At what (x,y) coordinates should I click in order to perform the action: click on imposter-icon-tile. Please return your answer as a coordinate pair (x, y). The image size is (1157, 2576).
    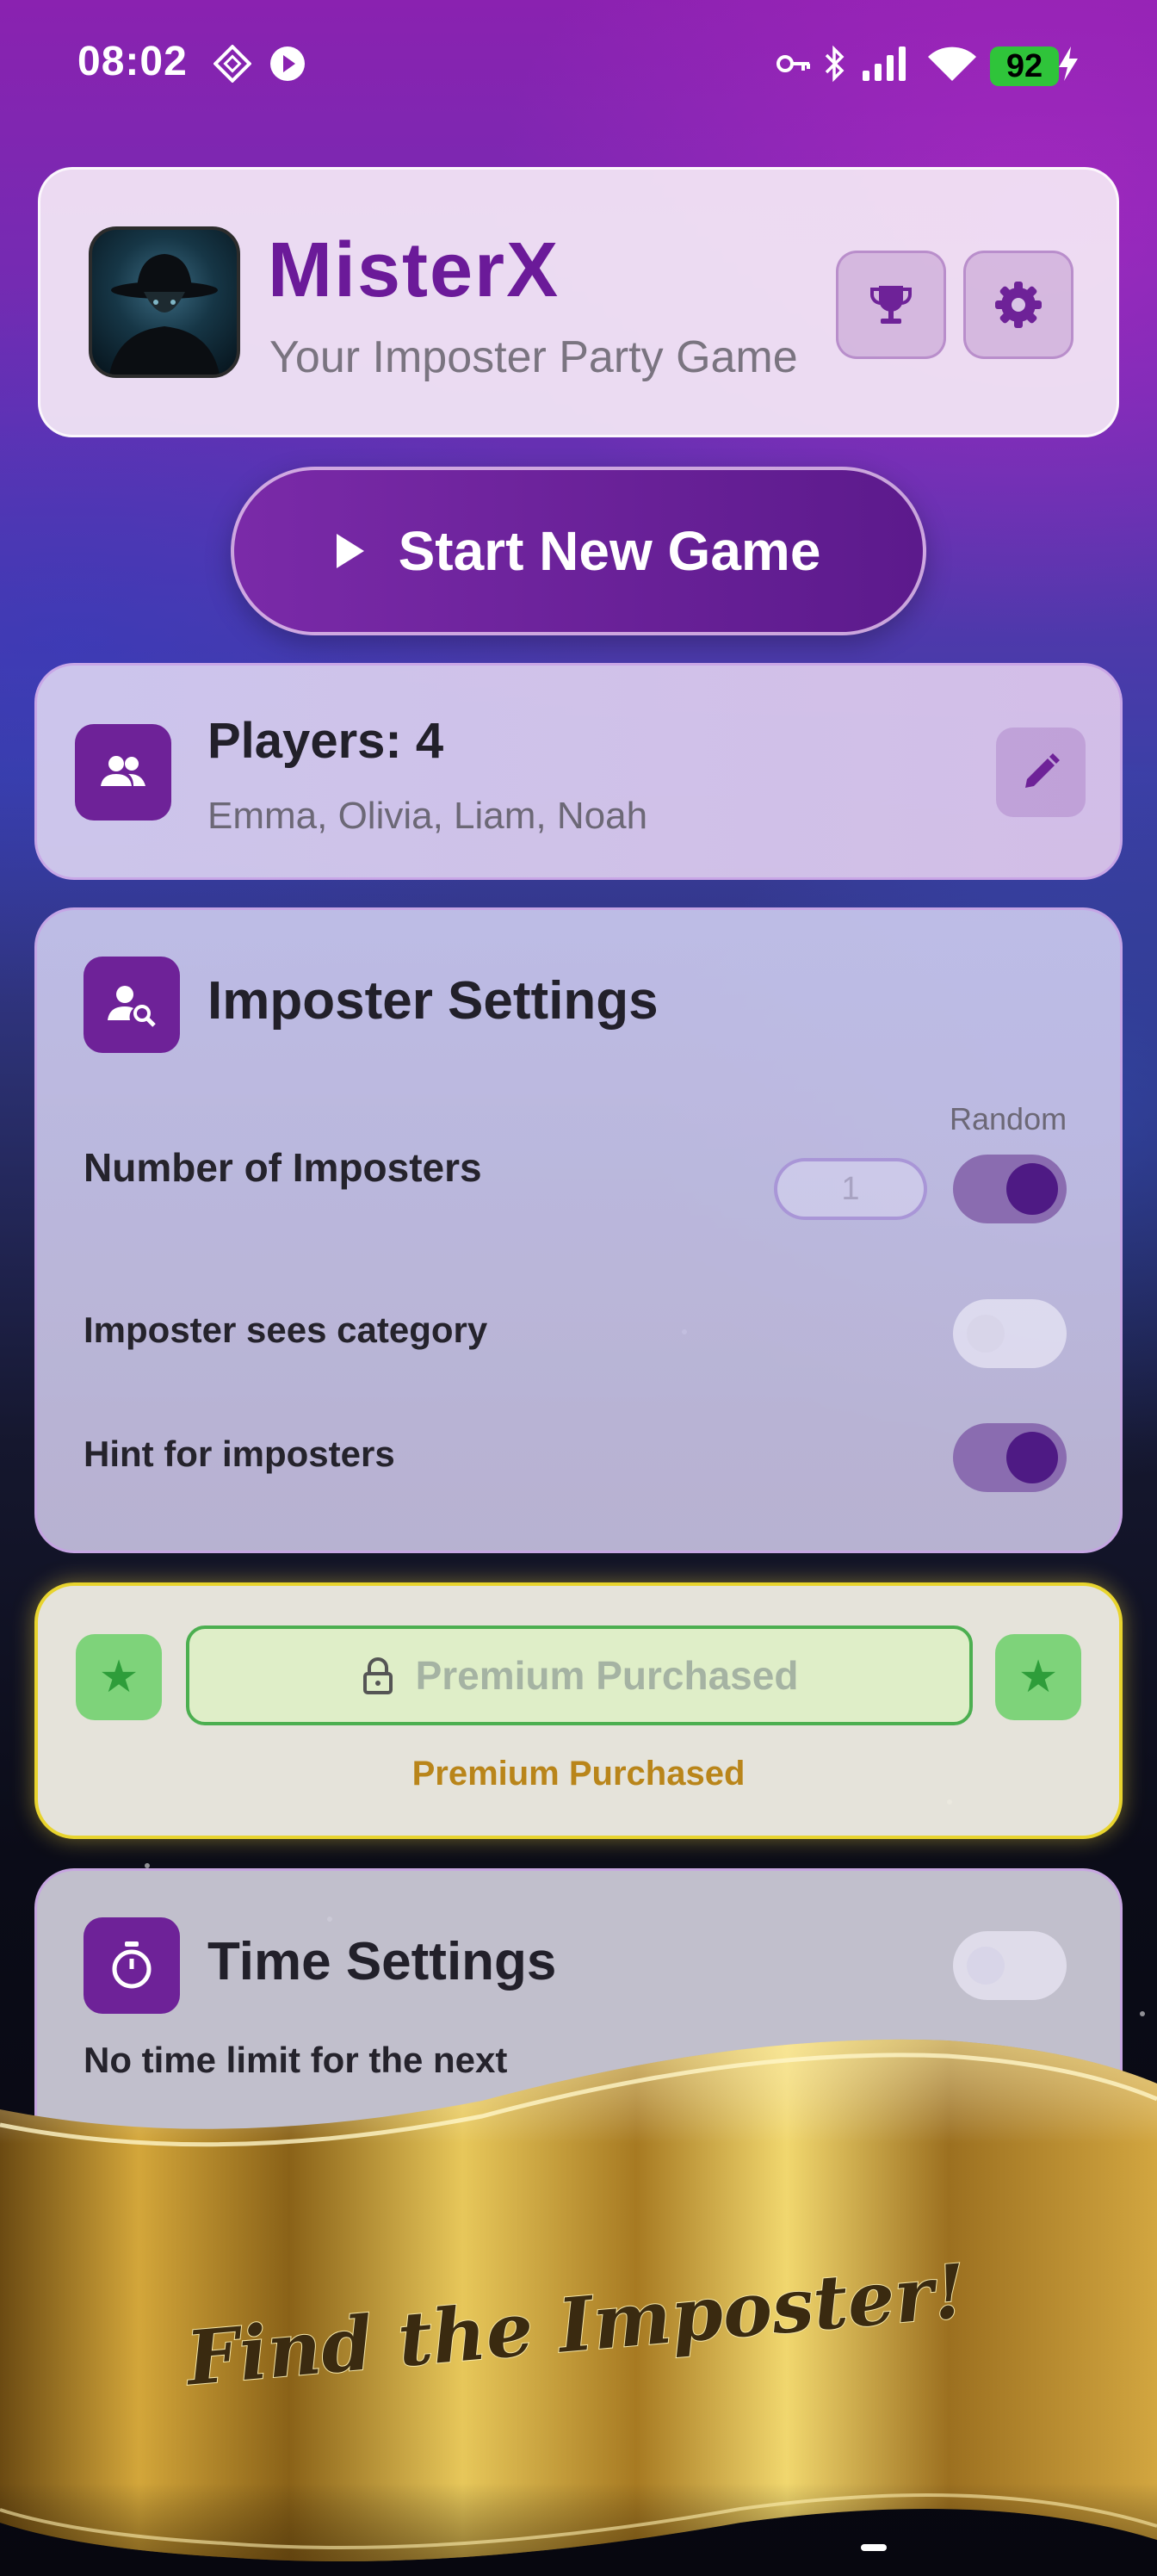
    Looking at the image, I should click on (132, 1005).